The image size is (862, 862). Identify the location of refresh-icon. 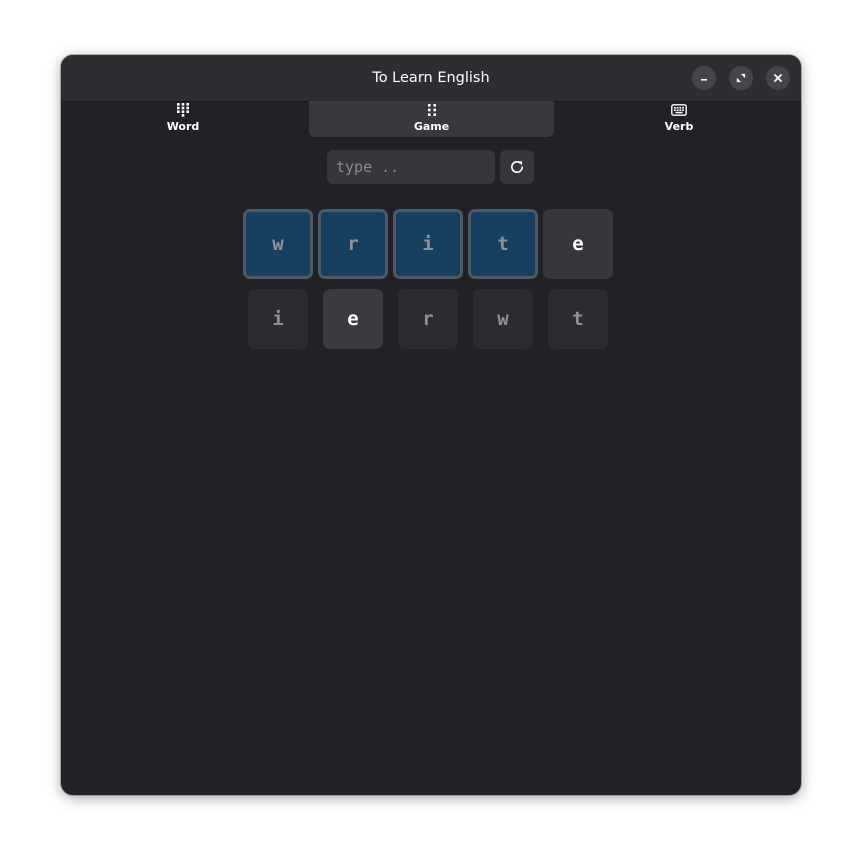
(517, 167).